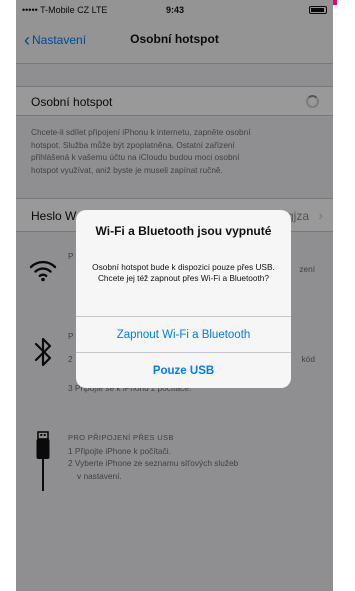 The width and height of the screenshot is (355, 591). What do you see at coordinates (183, 334) in the screenshot?
I see `enable-wifi-bluetooth-button: Zapnout Wi-Fi a Bluetooth` at bounding box center [183, 334].